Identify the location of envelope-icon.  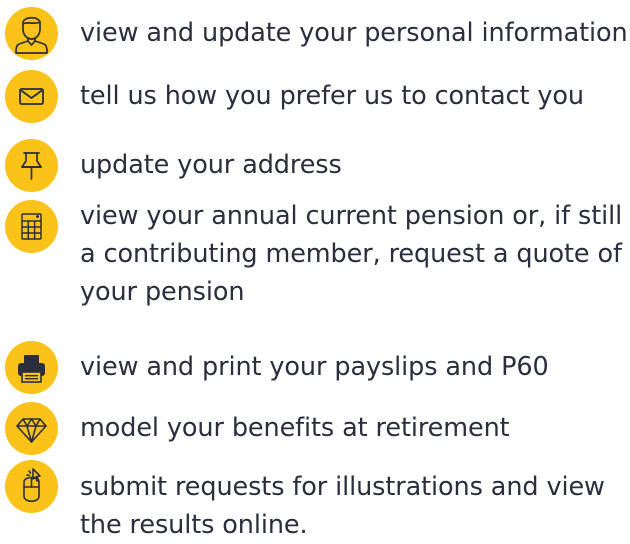
(31, 96).